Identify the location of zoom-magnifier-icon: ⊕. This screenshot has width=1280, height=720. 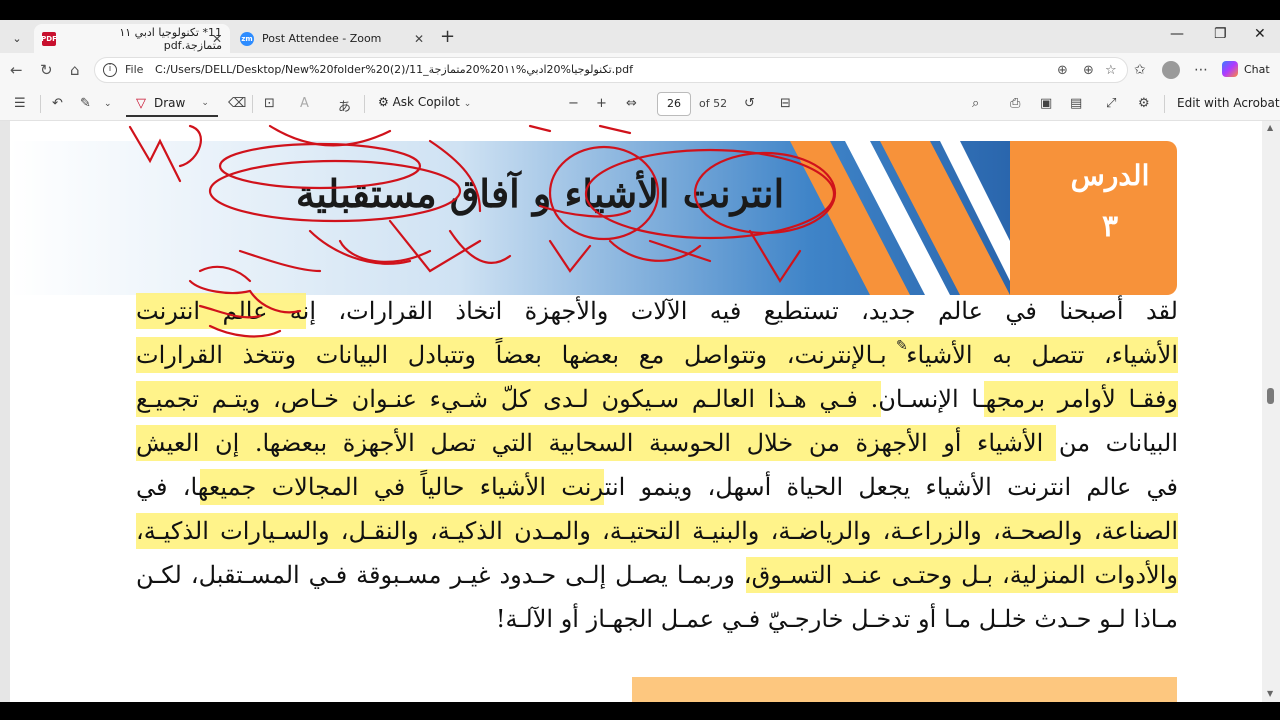
(1088, 70).